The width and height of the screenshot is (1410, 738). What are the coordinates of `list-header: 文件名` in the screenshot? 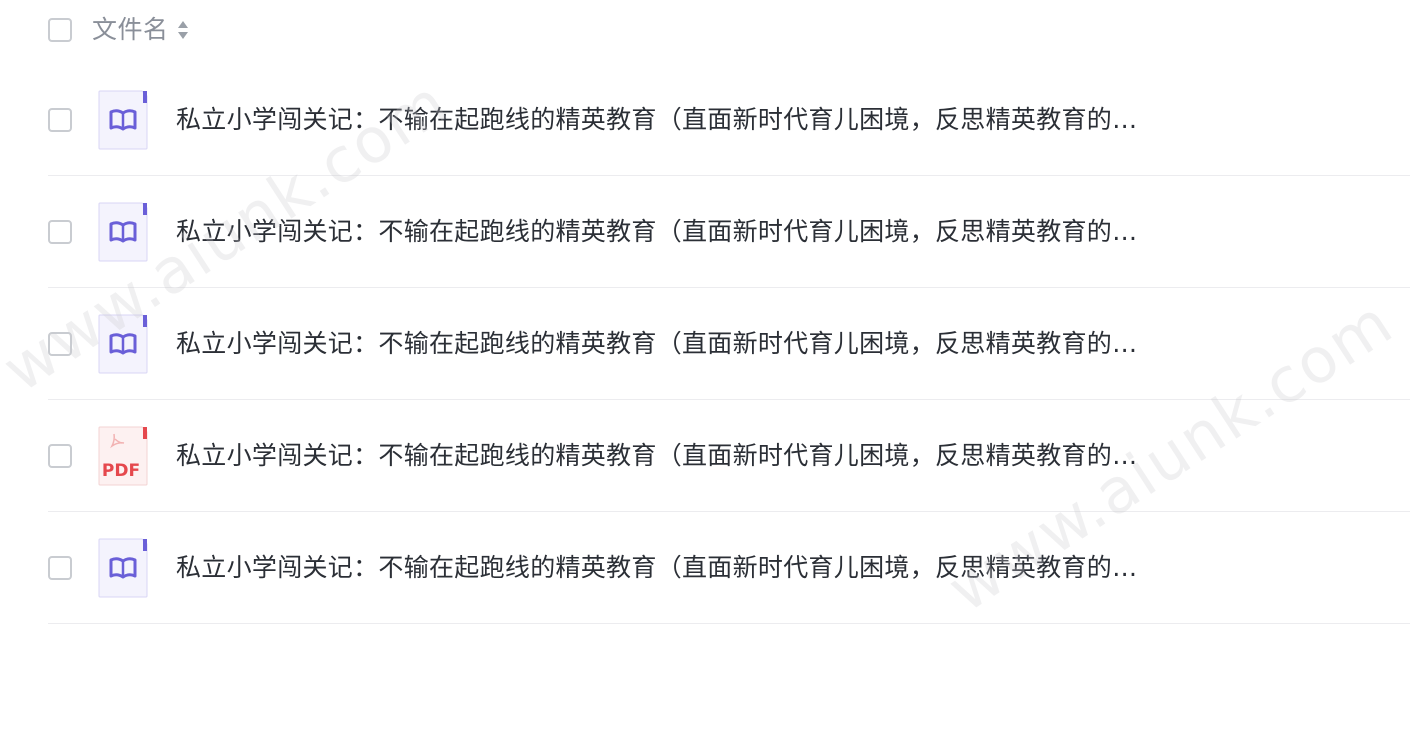 It's located at (118, 30).